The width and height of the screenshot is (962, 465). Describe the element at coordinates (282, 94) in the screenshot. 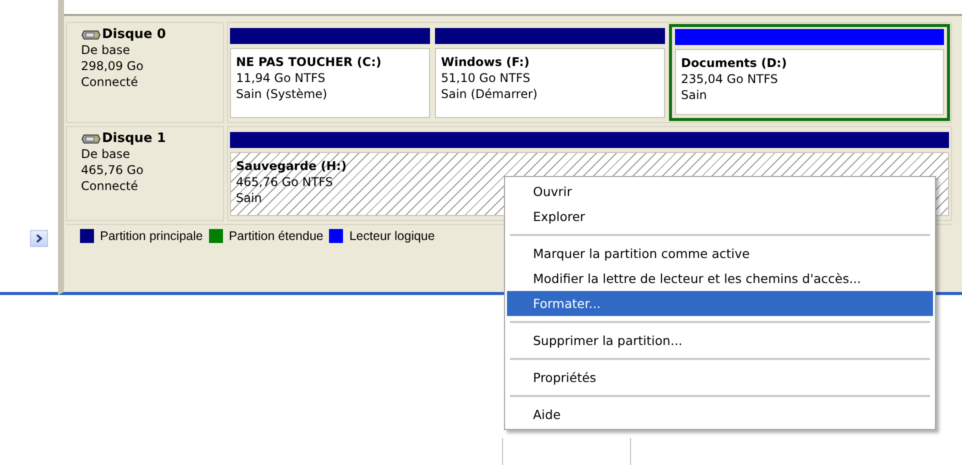

I see `partition-status: Sain (Système)` at that location.